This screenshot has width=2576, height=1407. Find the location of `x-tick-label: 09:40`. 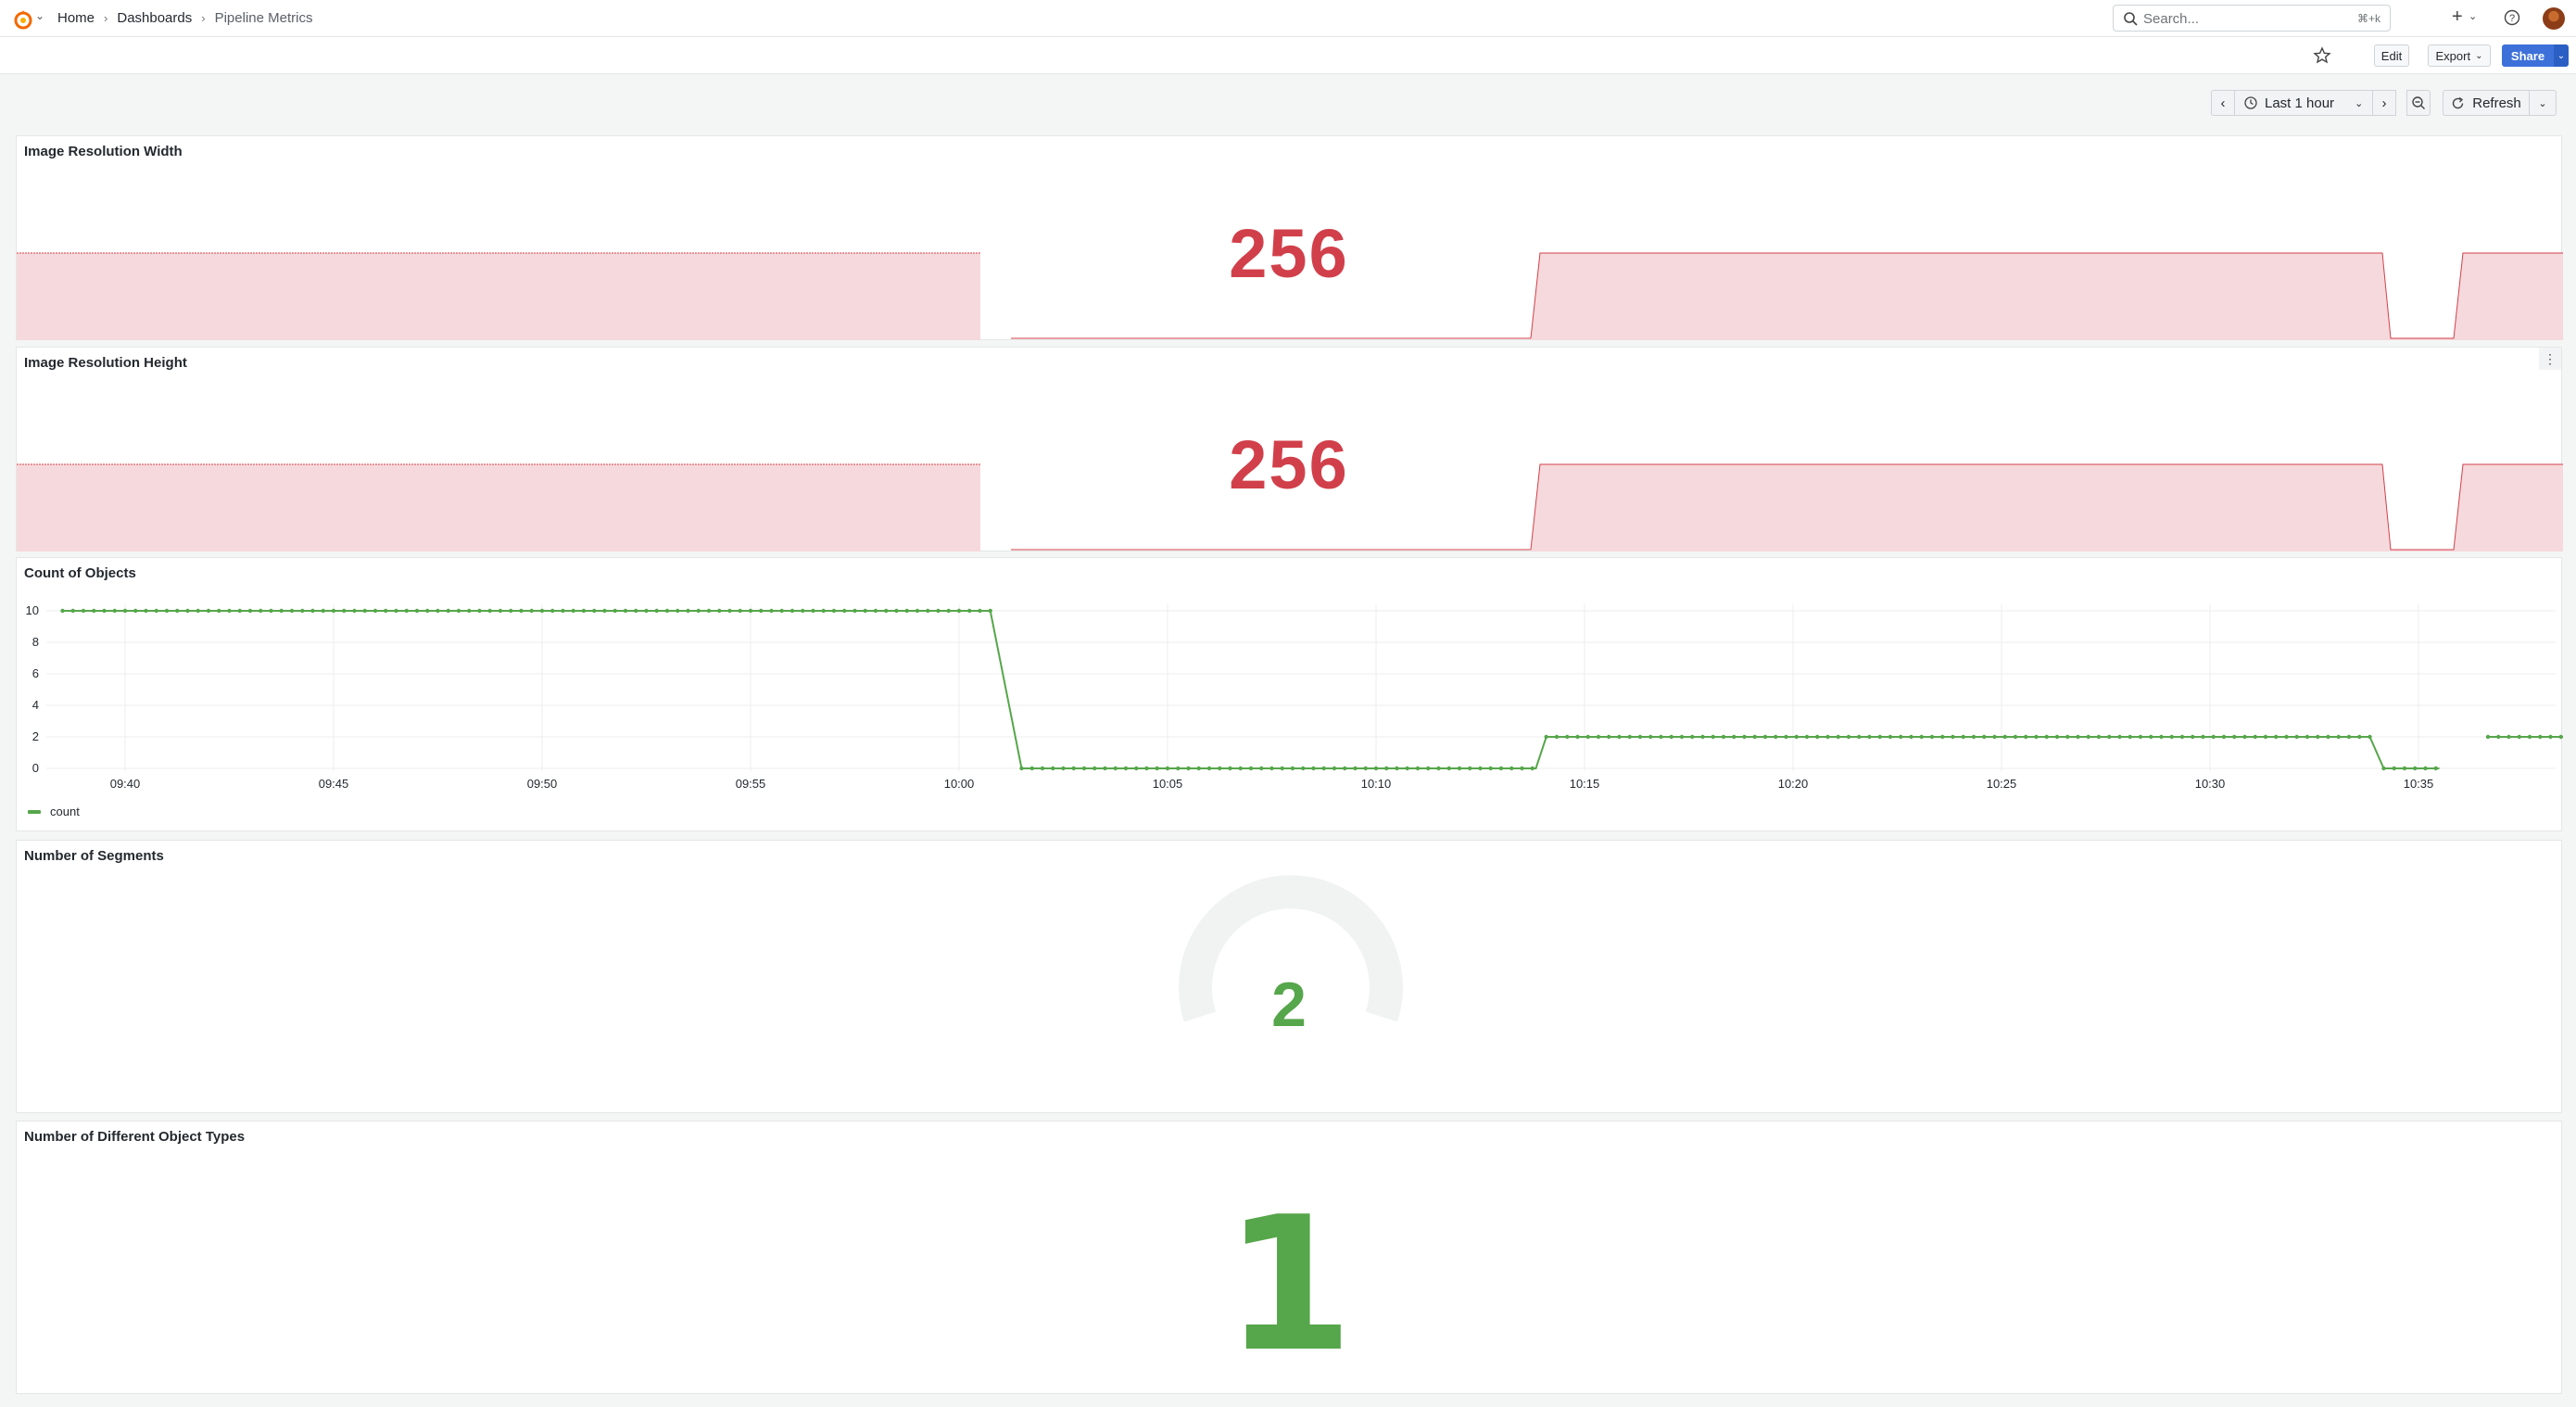

x-tick-label: 09:40 is located at coordinates (125, 784).